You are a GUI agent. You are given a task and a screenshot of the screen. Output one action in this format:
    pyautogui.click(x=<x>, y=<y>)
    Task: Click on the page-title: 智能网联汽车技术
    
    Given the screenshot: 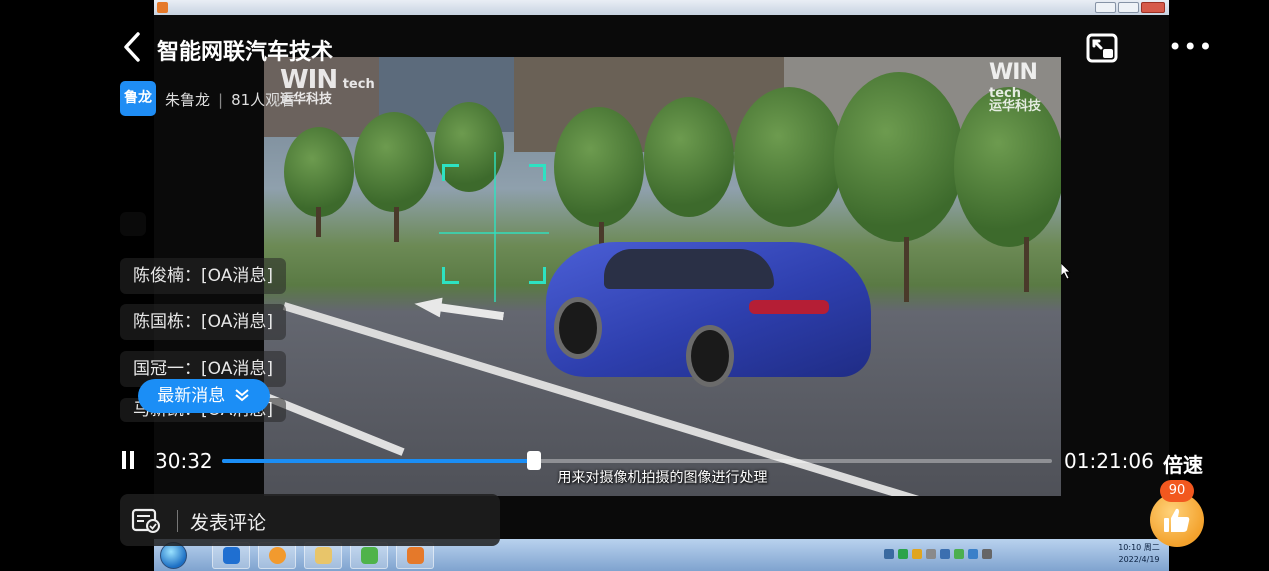 What is the action you would take?
    pyautogui.click(x=245, y=52)
    